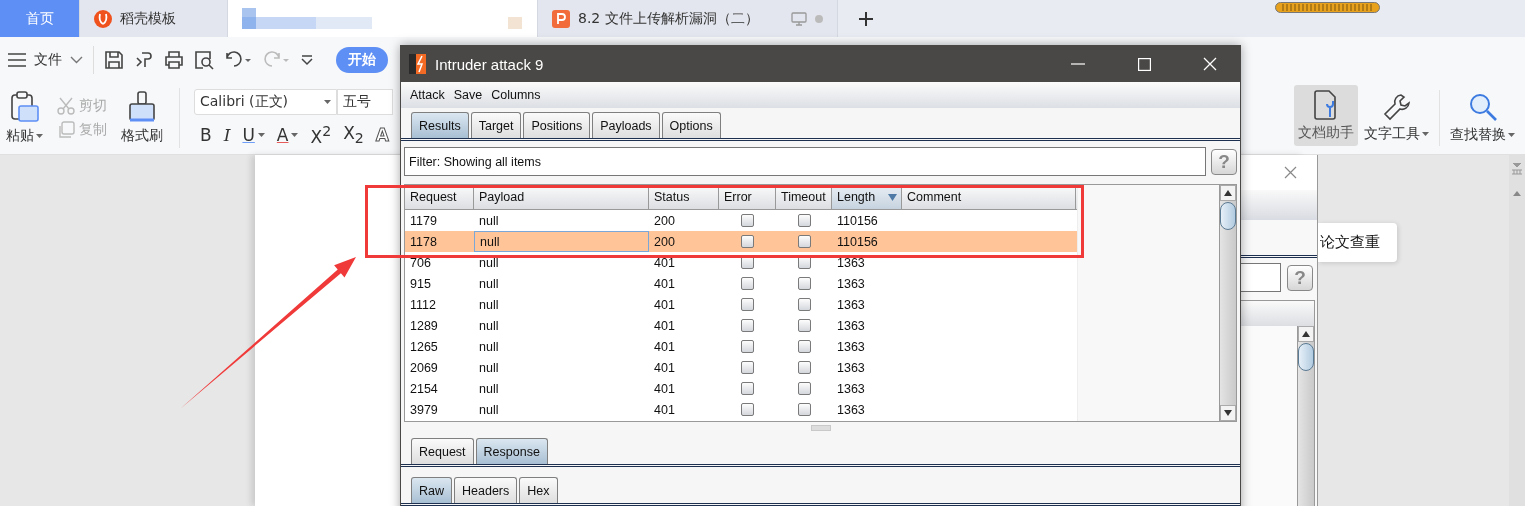 This screenshot has width=1525, height=506. I want to click on tab: Positions, so click(557, 125).